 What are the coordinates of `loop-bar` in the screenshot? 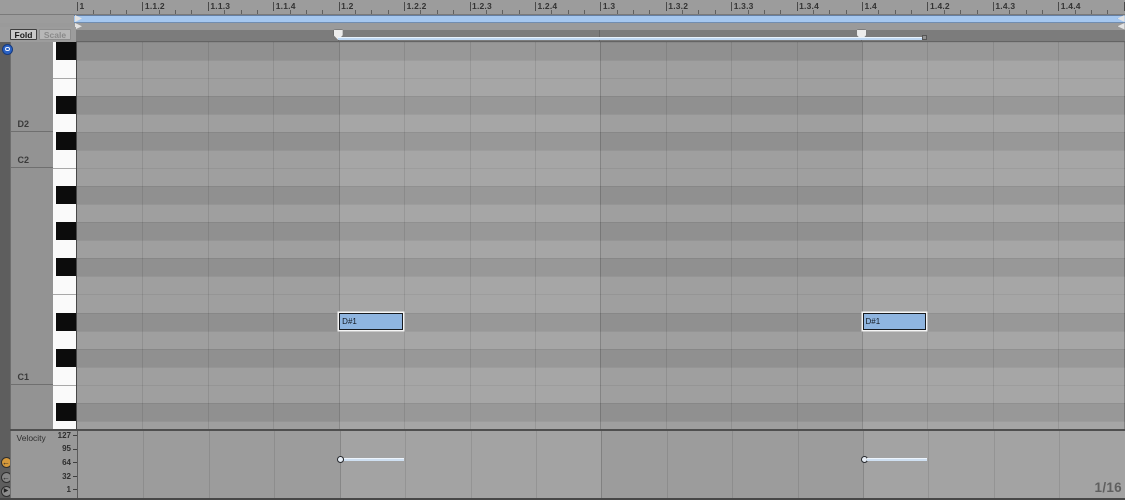 It's located at (562, 18).